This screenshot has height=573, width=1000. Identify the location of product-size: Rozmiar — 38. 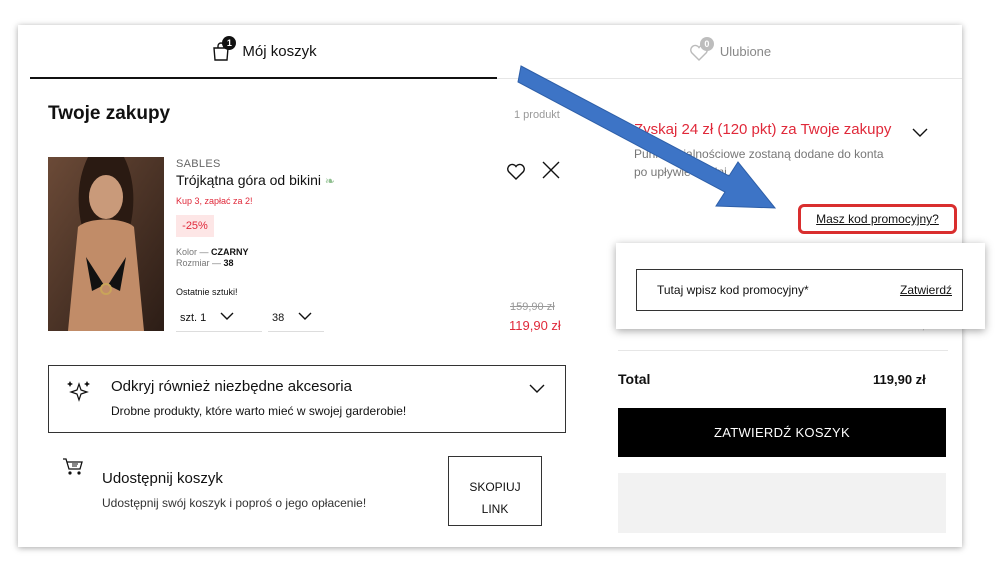
(205, 263).